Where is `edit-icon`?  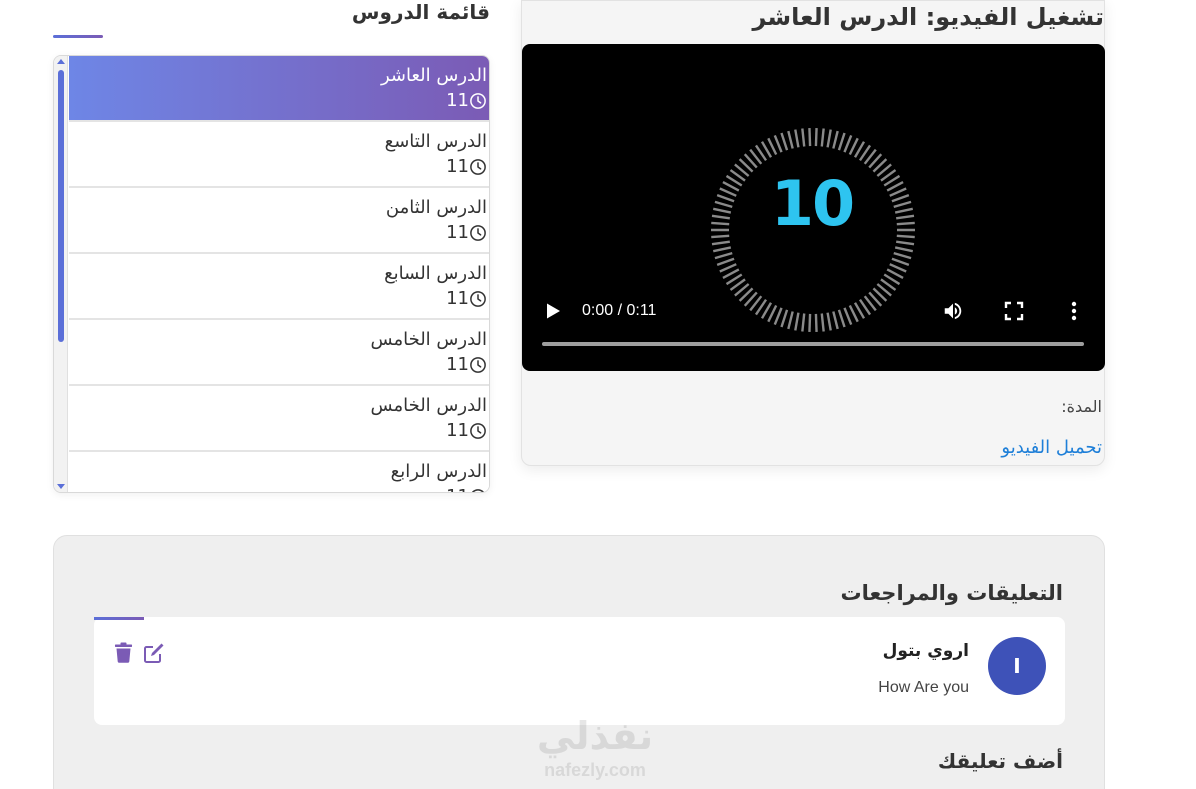 edit-icon is located at coordinates (154, 652).